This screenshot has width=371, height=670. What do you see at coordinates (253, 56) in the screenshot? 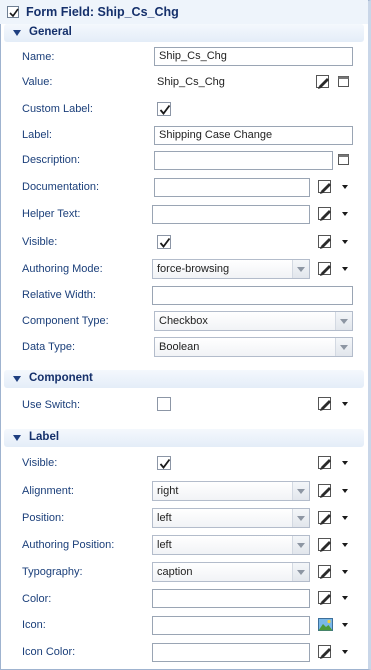
I see `name-input: Ship_Cs_Chg` at bounding box center [253, 56].